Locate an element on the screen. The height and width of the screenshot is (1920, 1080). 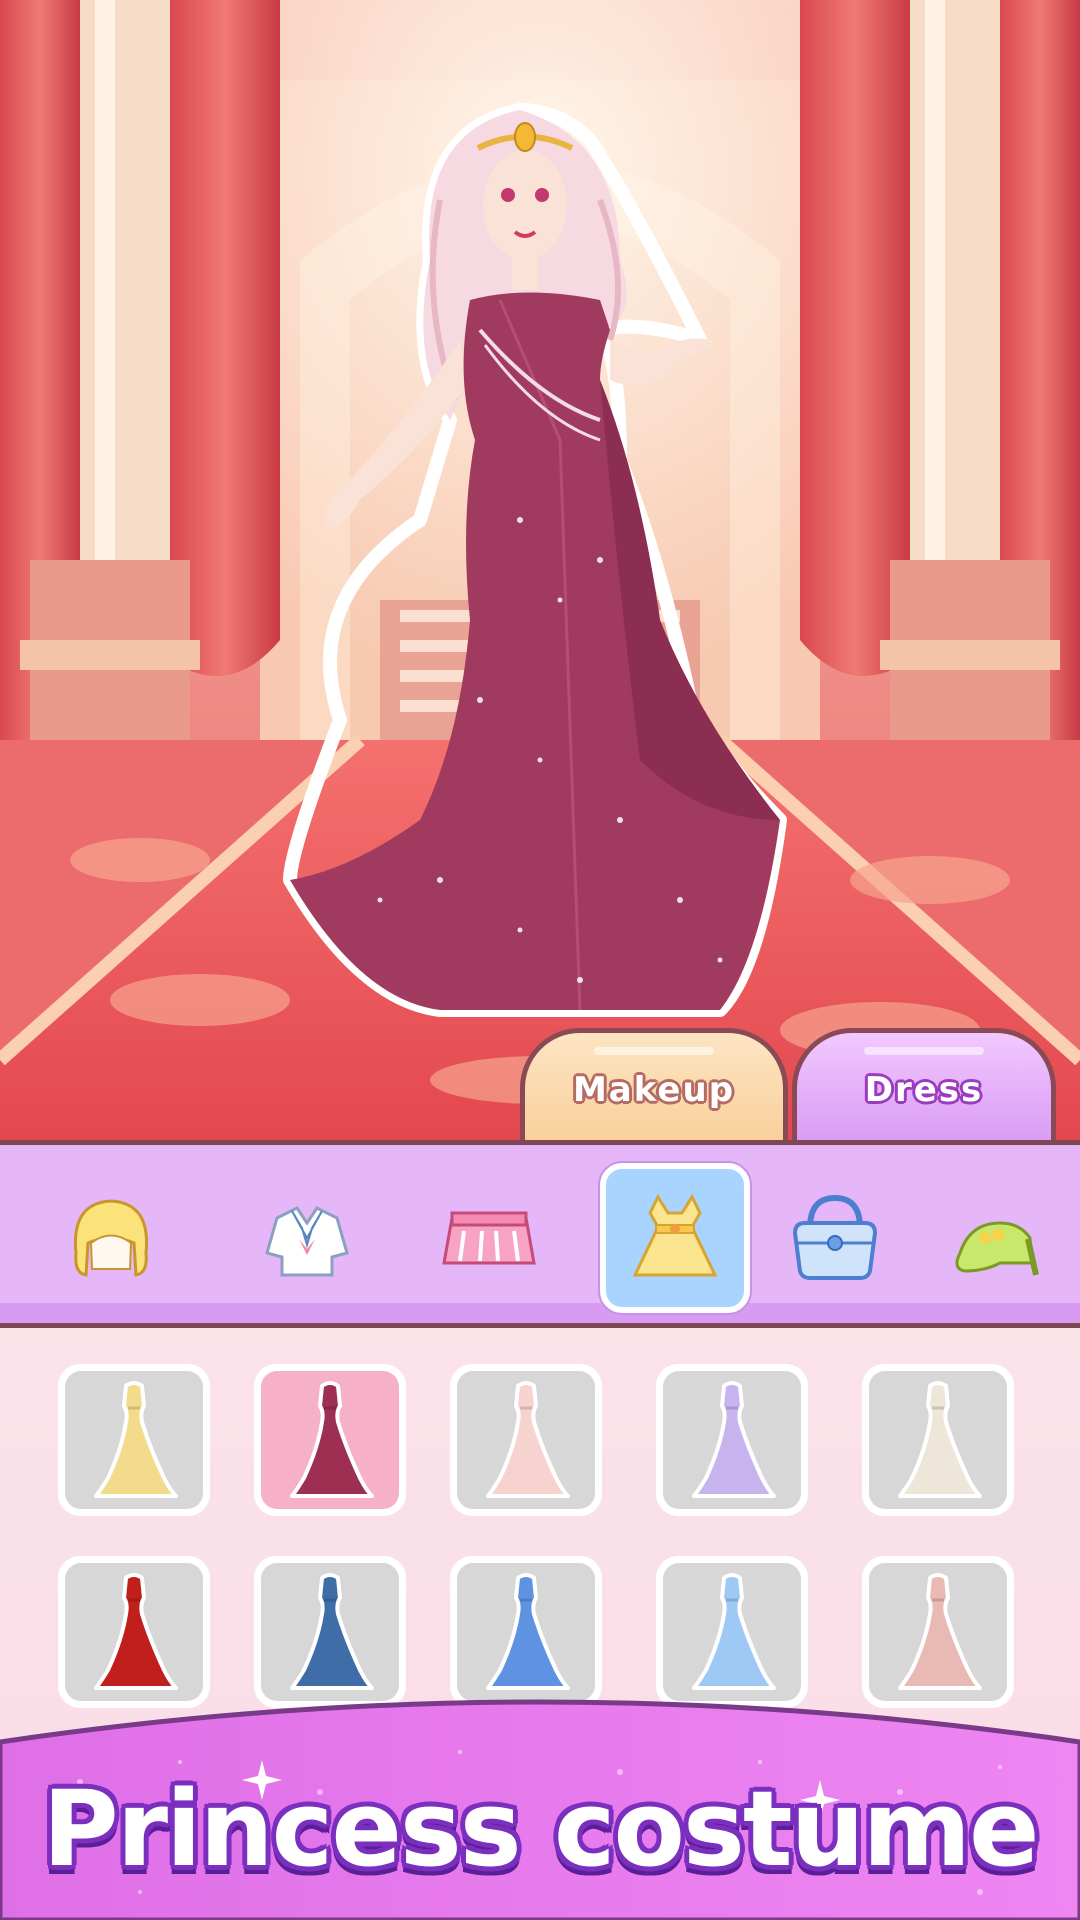
category-skirt is located at coordinates (489, 1238).